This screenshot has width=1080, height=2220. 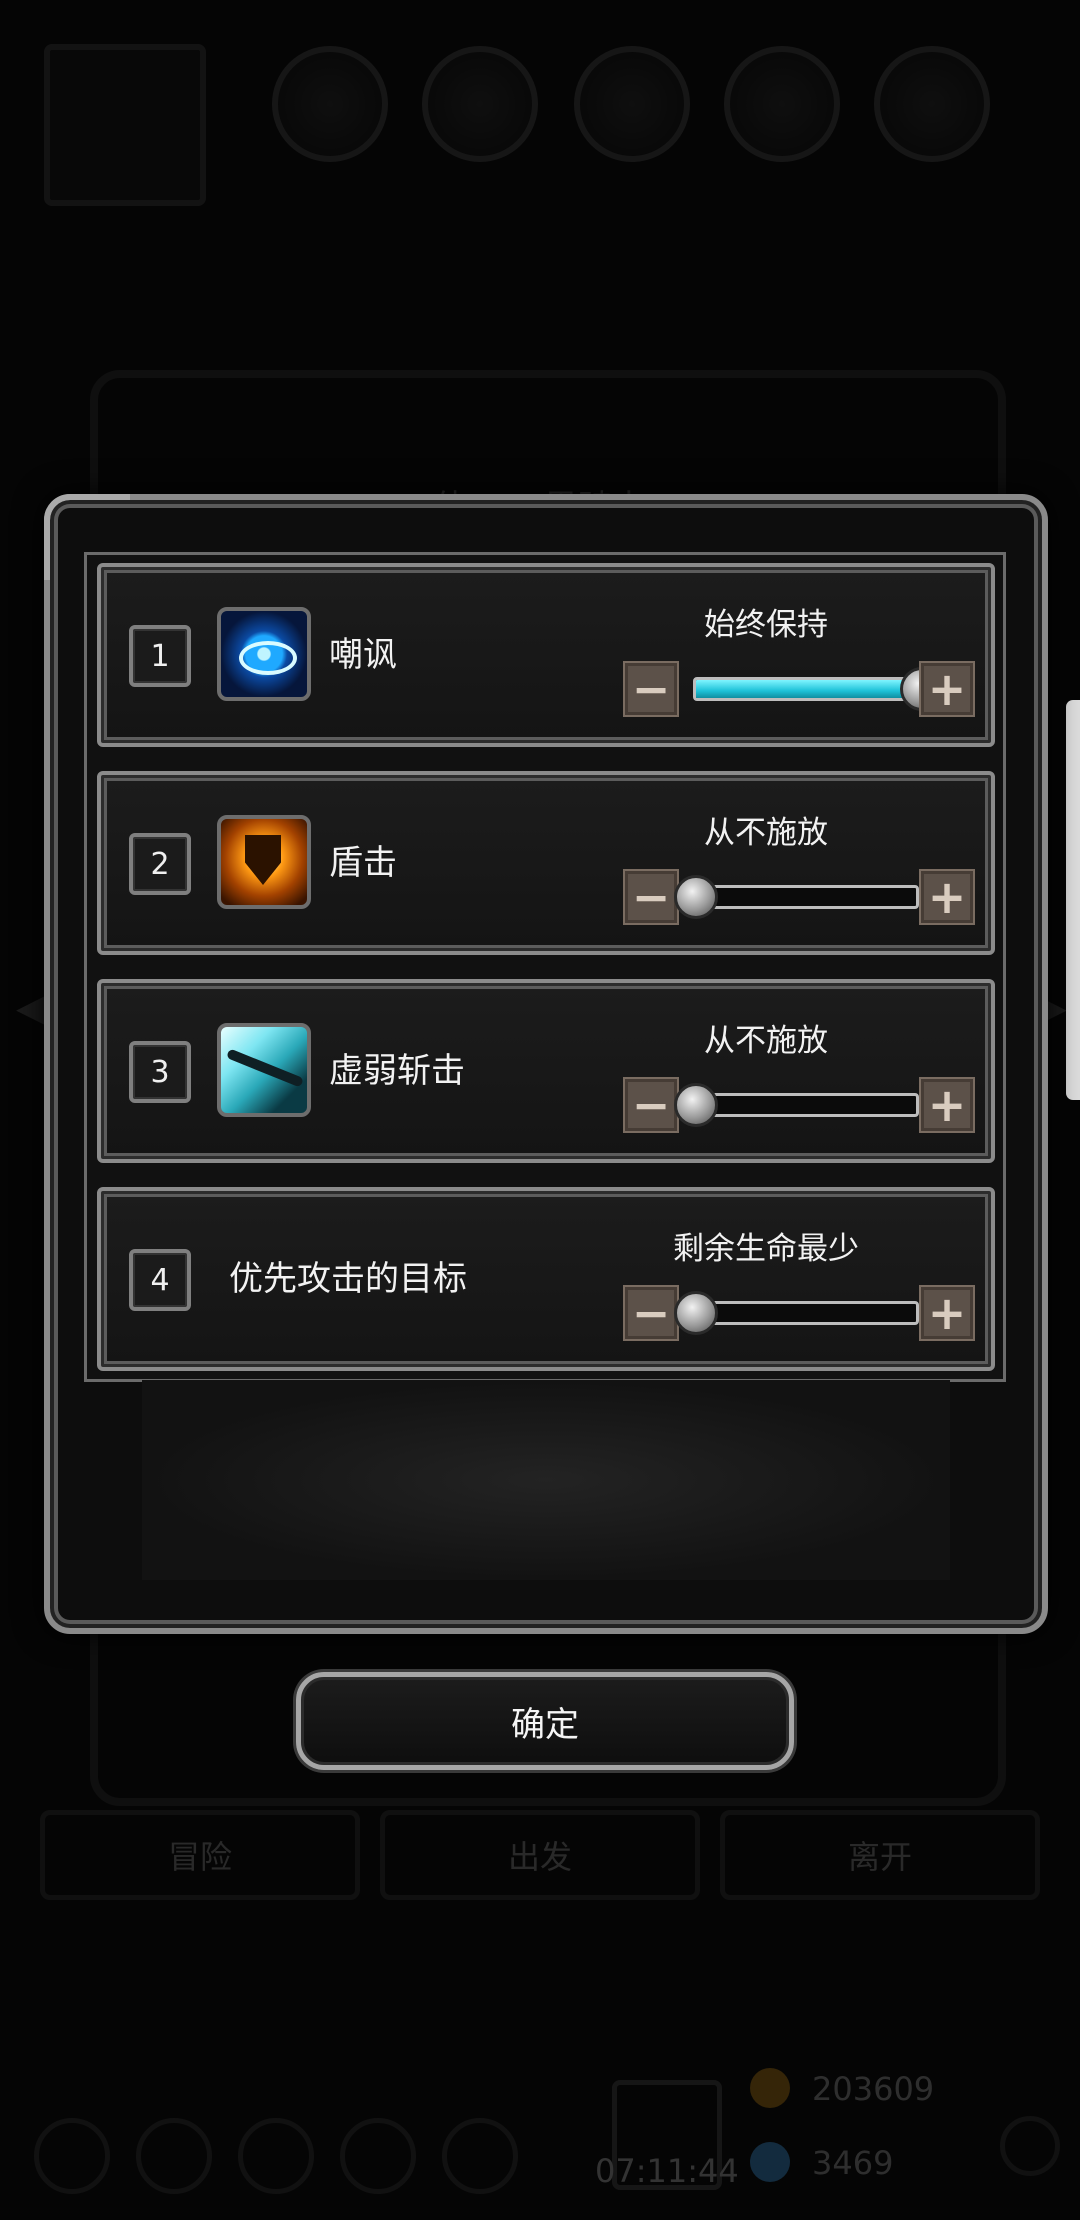 I want to click on eye-icon, so click(x=264, y=654).